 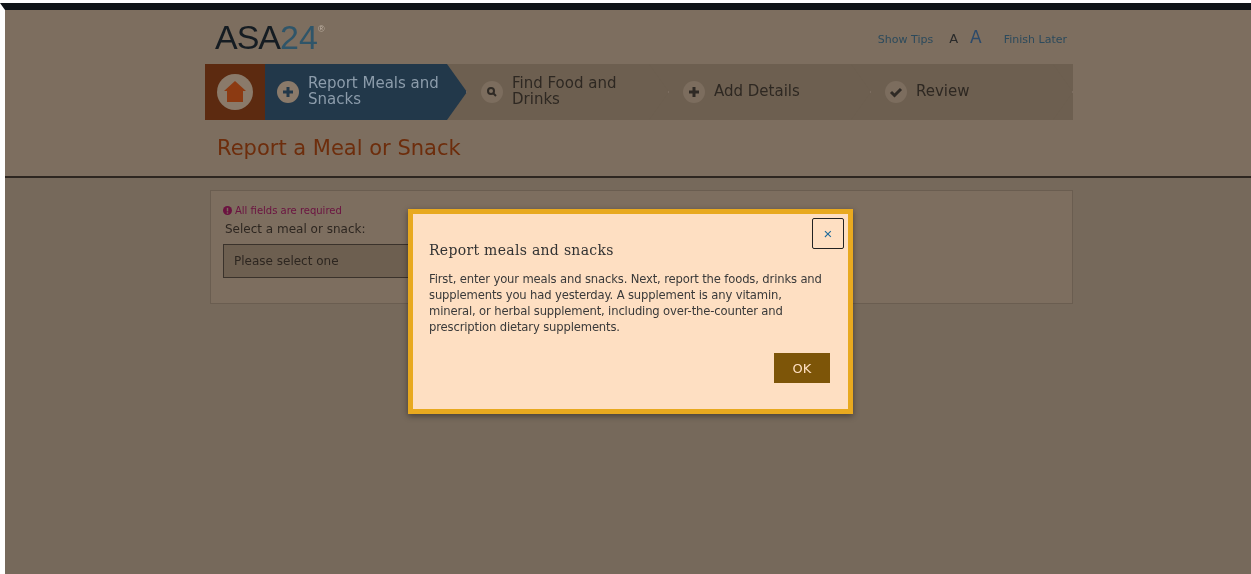 I want to click on search-icon, so click(x=492, y=92).